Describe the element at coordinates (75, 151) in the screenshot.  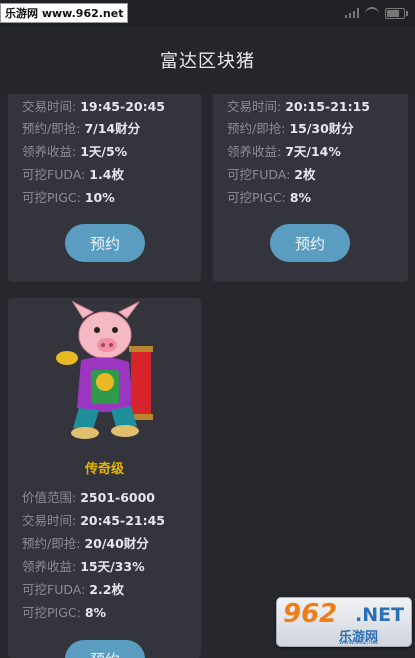
I see `card-row: 领养收益: 1天/5%` at that location.